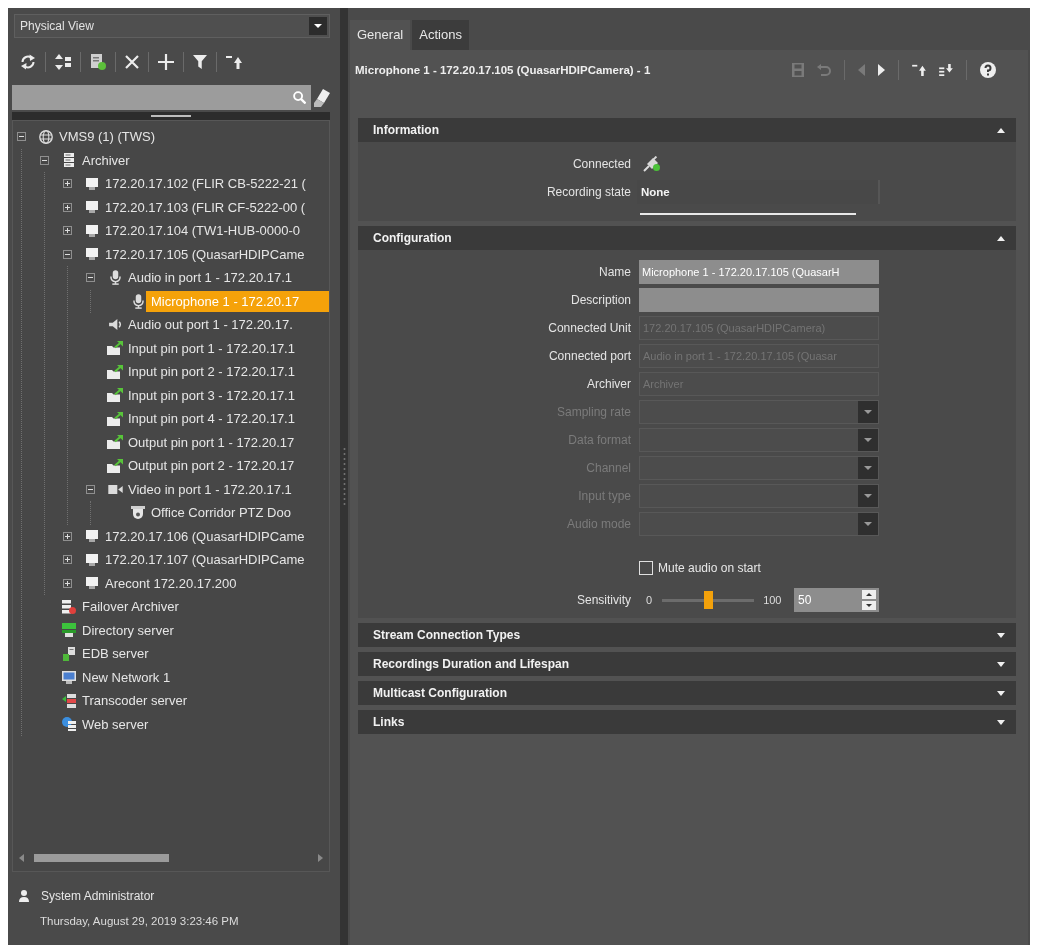 The image size is (1042, 951). What do you see at coordinates (205, 536) in the screenshot?
I see `tree-item: 172.20.17.106 (QuasarHDIPCame` at bounding box center [205, 536].